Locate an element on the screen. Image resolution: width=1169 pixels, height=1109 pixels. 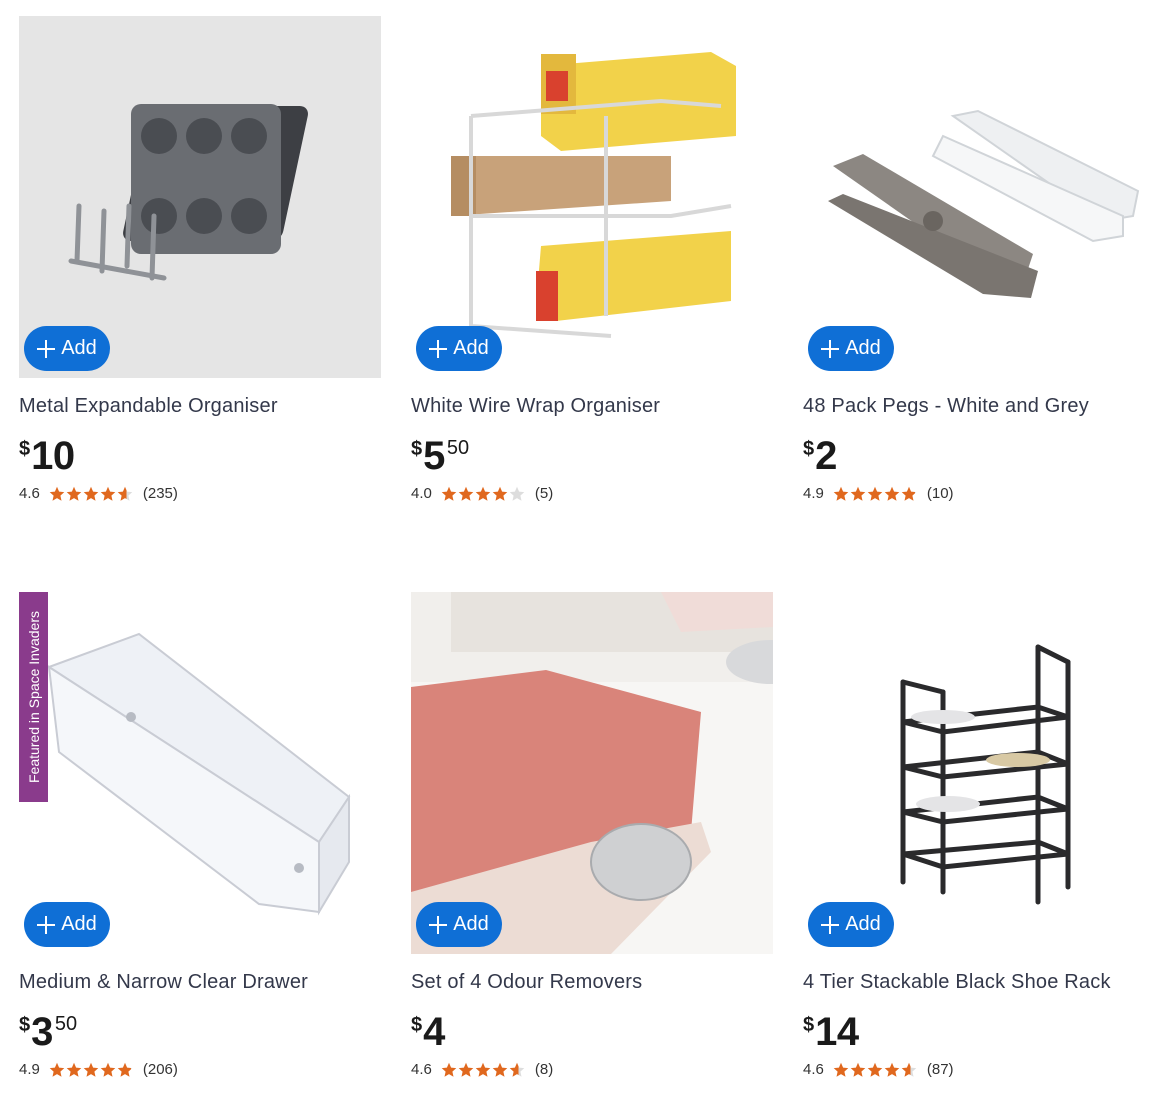
product-rating: 4.6 (235) is located at coordinates (200, 493).